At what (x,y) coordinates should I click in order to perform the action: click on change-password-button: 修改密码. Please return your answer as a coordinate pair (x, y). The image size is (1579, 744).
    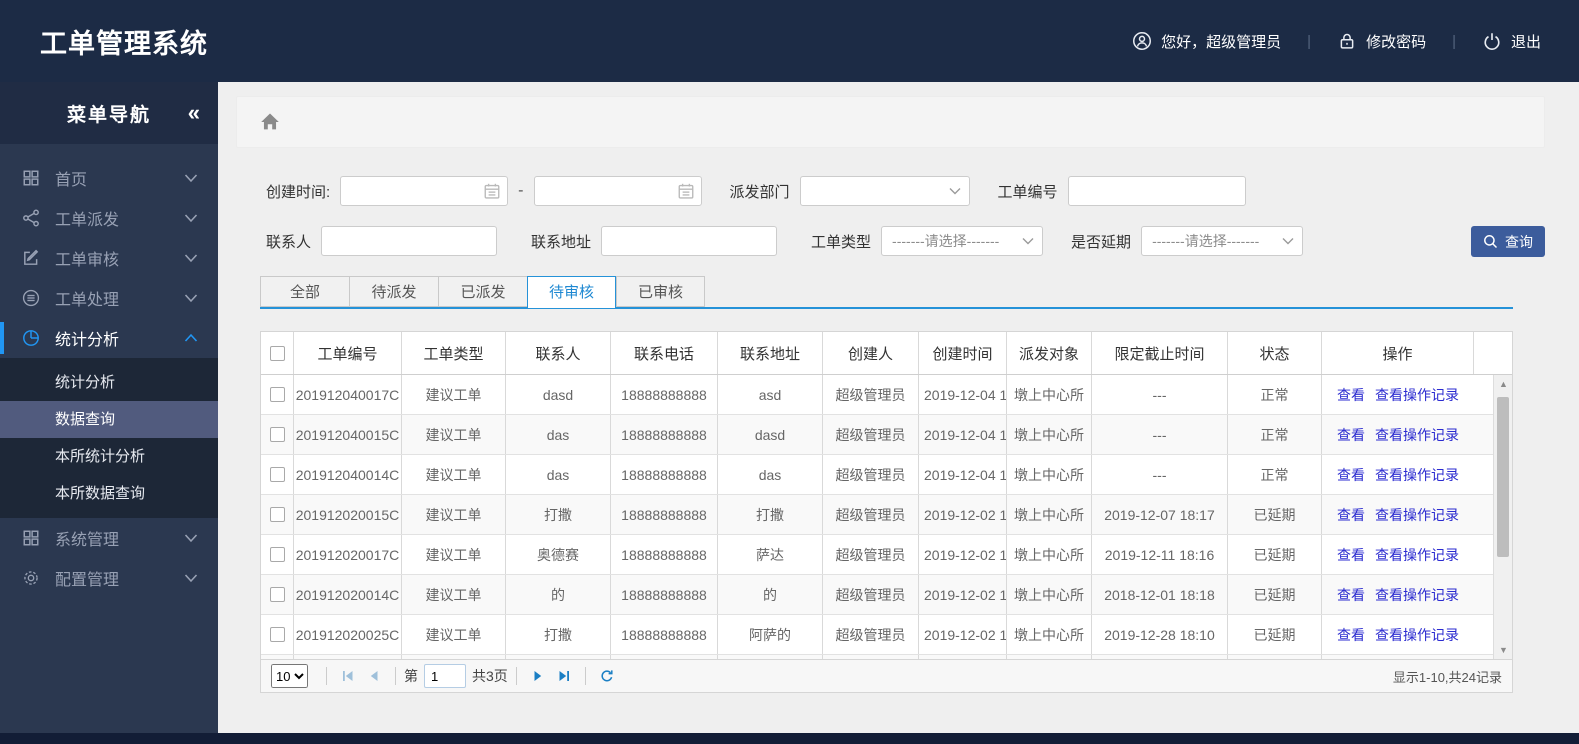
    Looking at the image, I should click on (1381, 41).